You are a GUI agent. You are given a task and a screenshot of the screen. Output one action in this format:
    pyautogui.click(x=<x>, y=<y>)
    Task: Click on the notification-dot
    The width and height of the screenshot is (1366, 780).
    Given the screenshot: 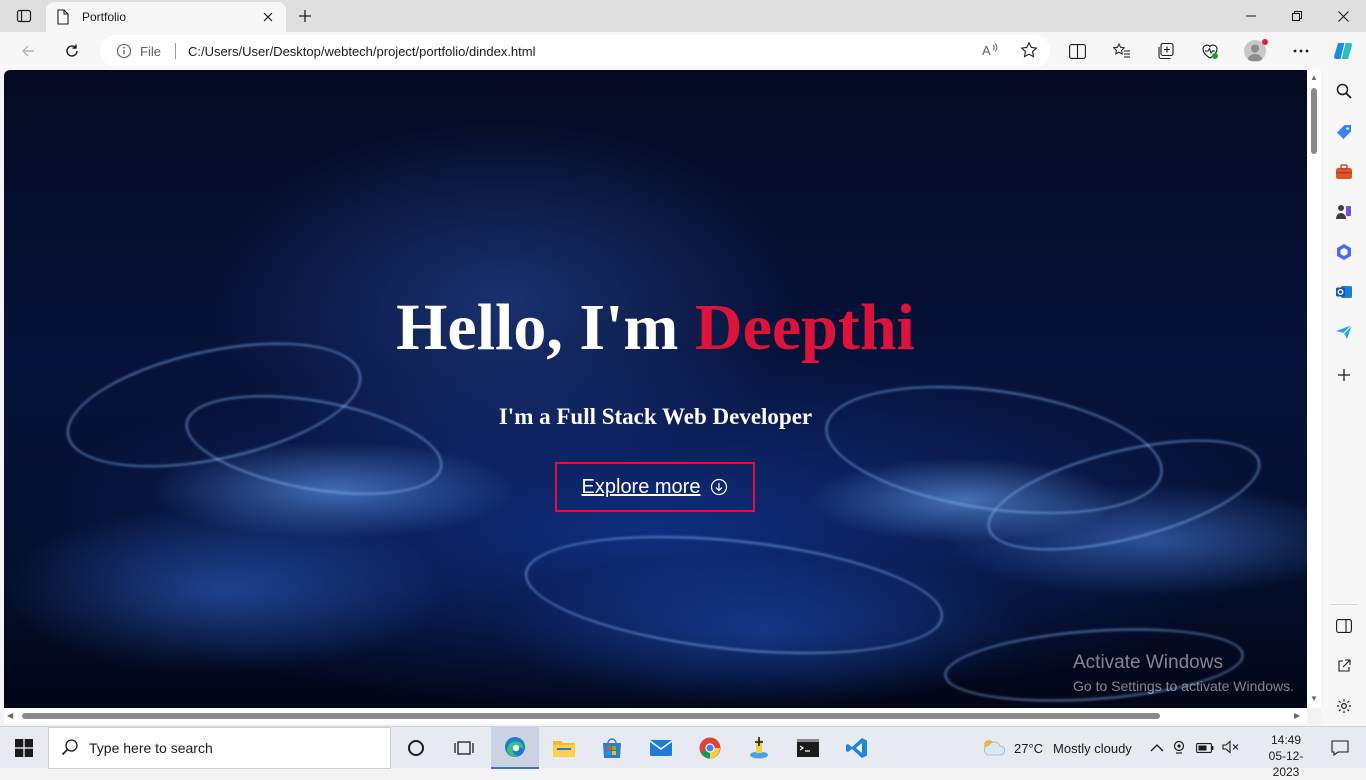 What is the action you would take?
    pyautogui.click(x=1265, y=42)
    